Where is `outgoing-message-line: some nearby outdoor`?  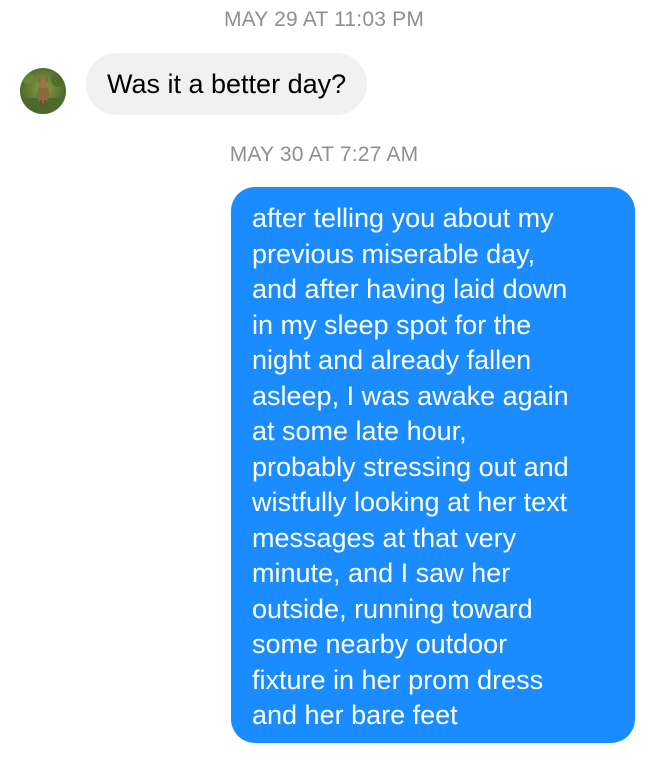 outgoing-message-line: some nearby outdoor is located at coordinates (380, 644).